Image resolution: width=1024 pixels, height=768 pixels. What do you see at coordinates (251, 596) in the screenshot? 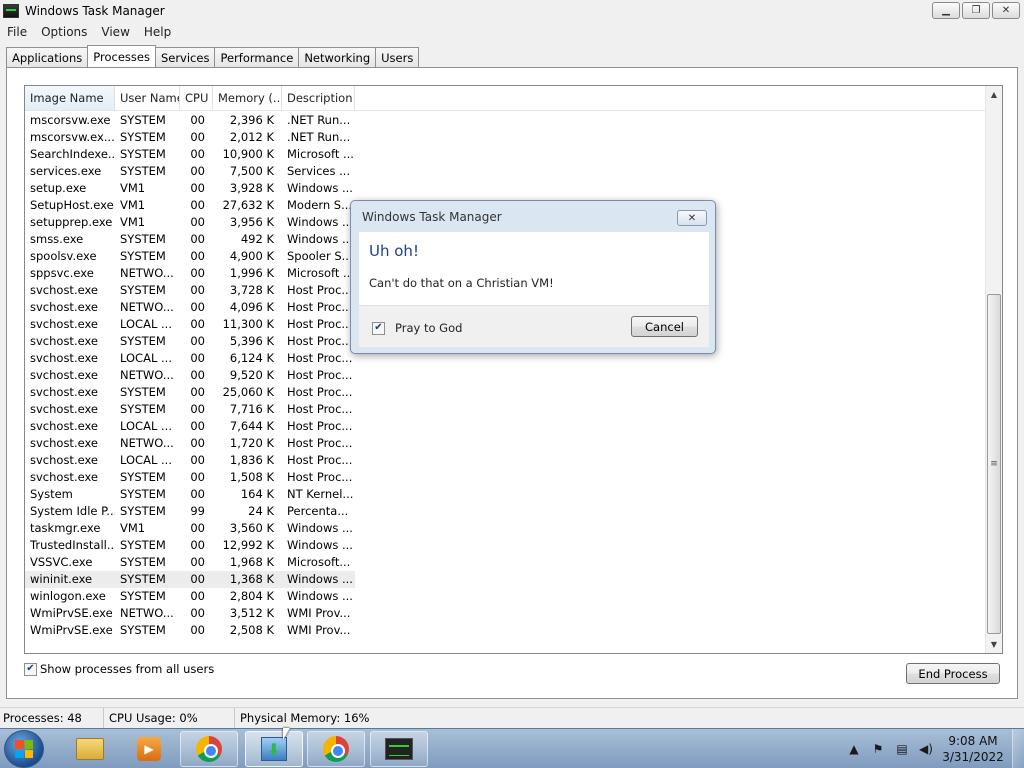
I see `process-memory: 2,804 K` at bounding box center [251, 596].